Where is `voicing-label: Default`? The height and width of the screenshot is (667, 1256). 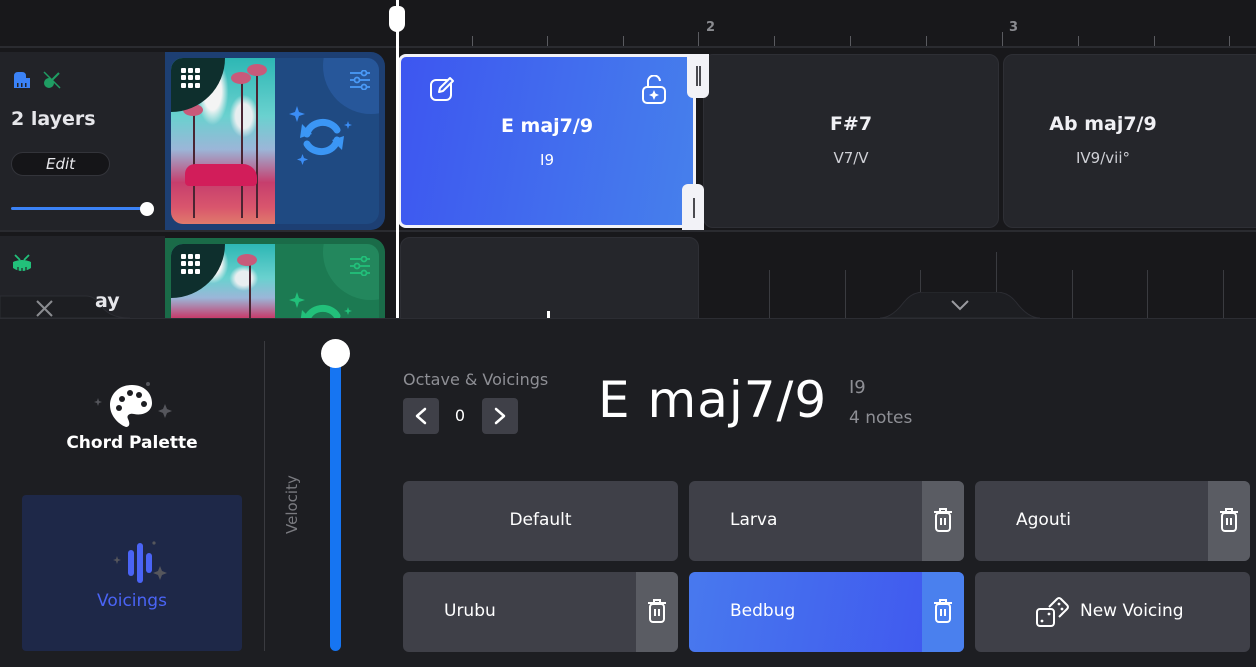 voicing-label: Default is located at coordinates (540, 520).